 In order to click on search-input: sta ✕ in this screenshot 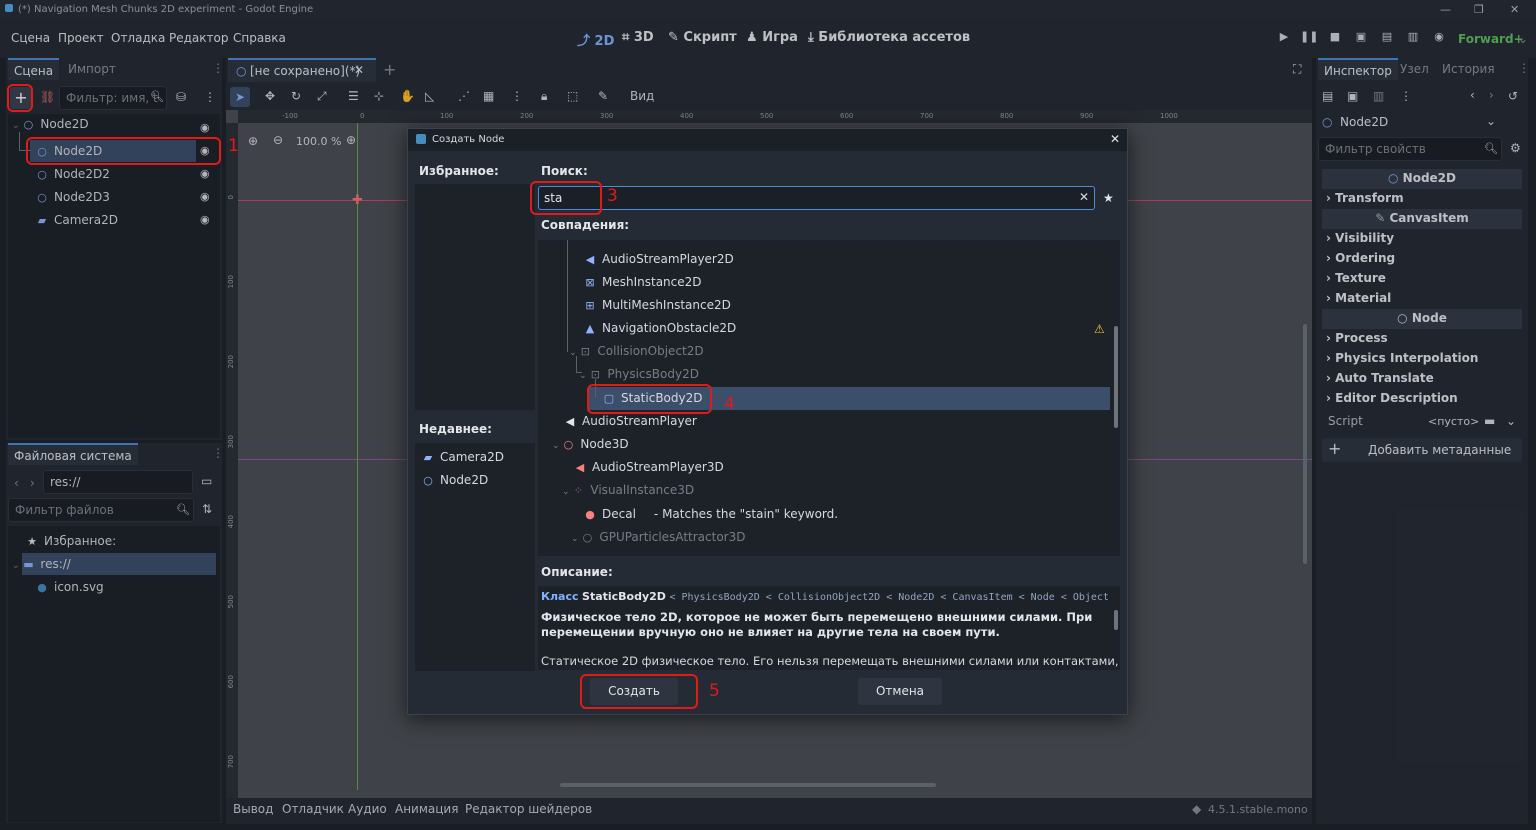, I will do `click(816, 198)`.